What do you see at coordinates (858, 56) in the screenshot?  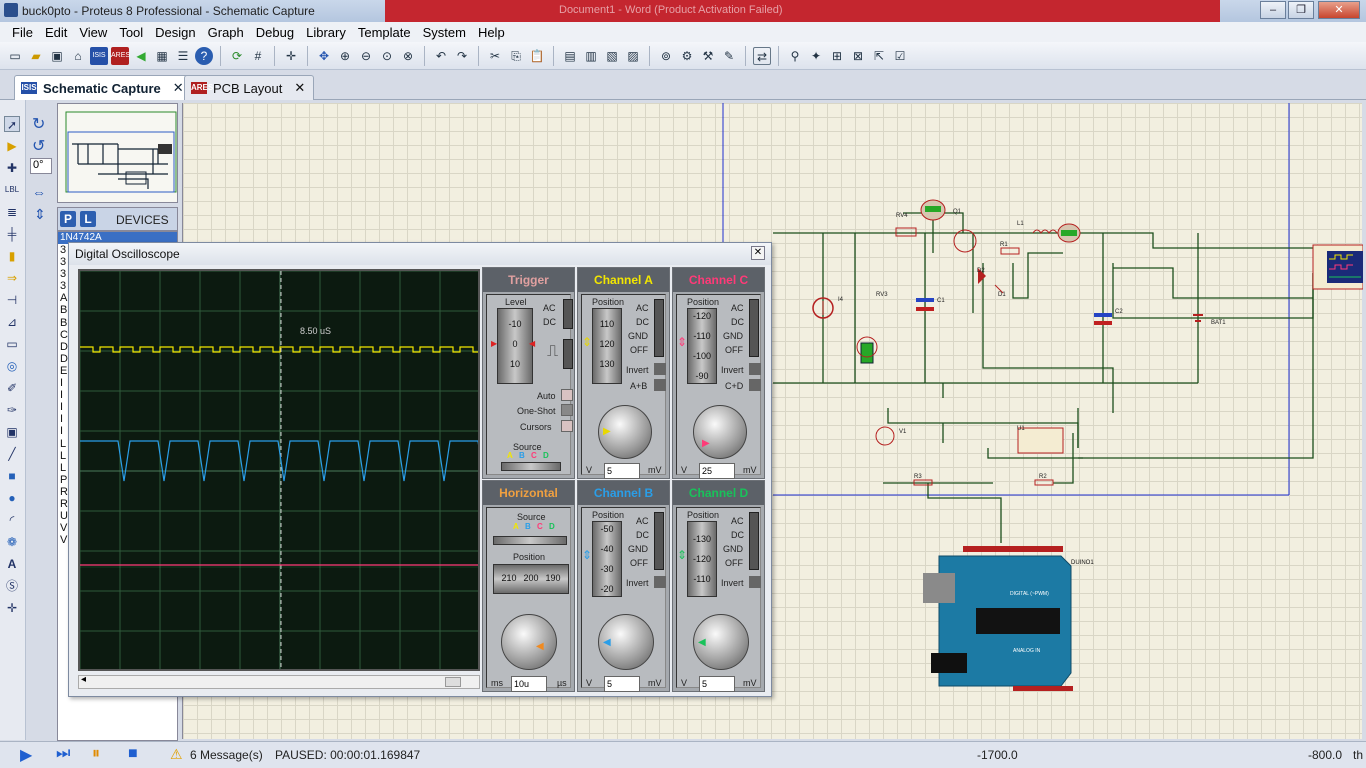 I see `remove-sheet-icon: ⊠` at bounding box center [858, 56].